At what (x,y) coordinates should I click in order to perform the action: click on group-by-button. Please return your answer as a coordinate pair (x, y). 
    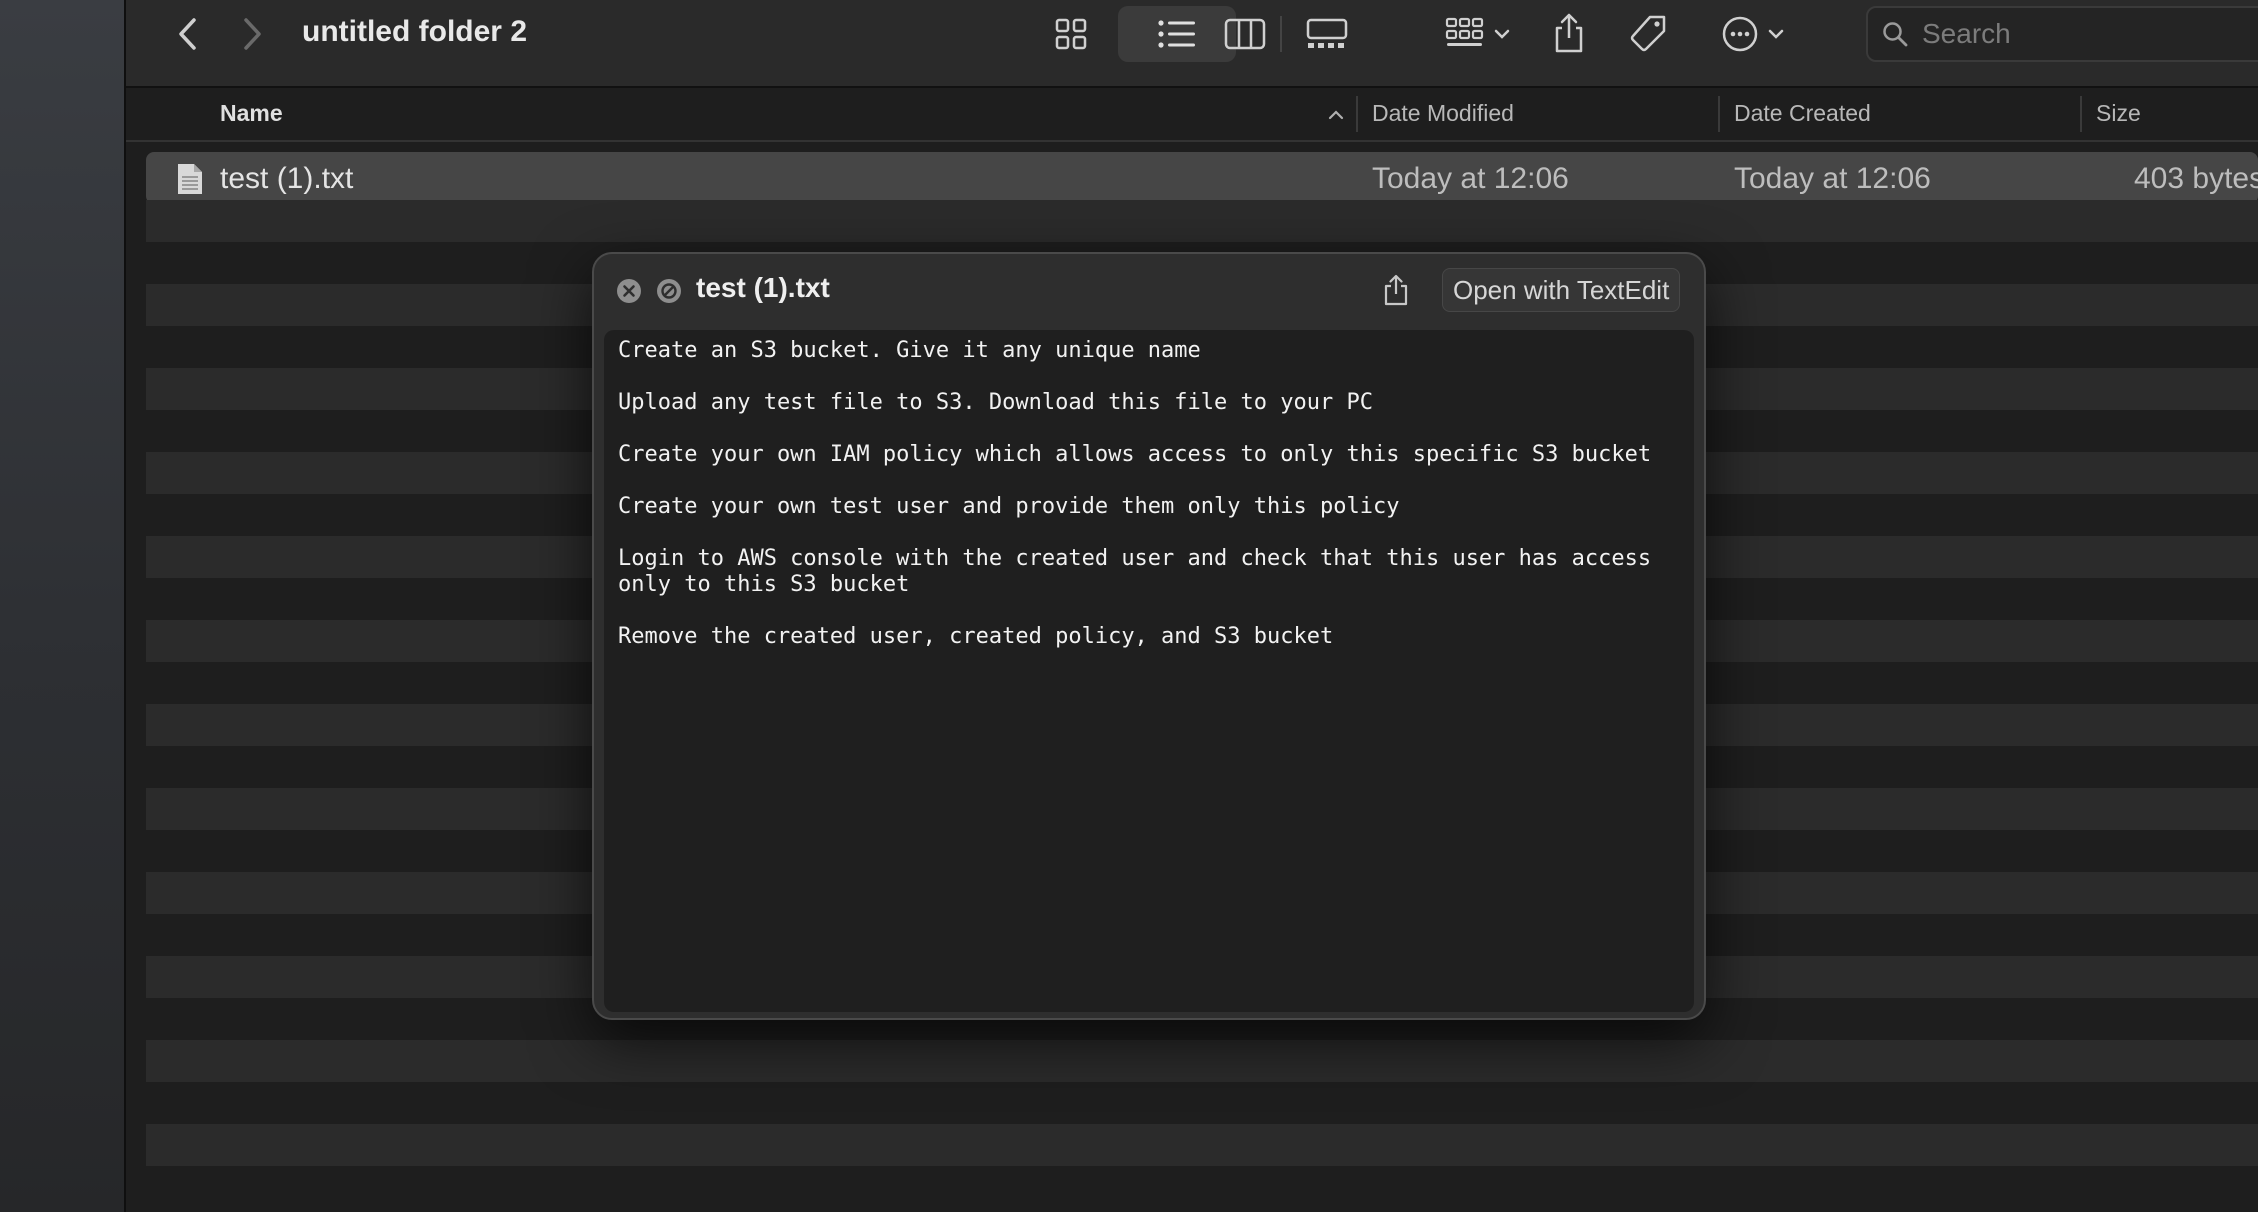
    Looking at the image, I should click on (1478, 34).